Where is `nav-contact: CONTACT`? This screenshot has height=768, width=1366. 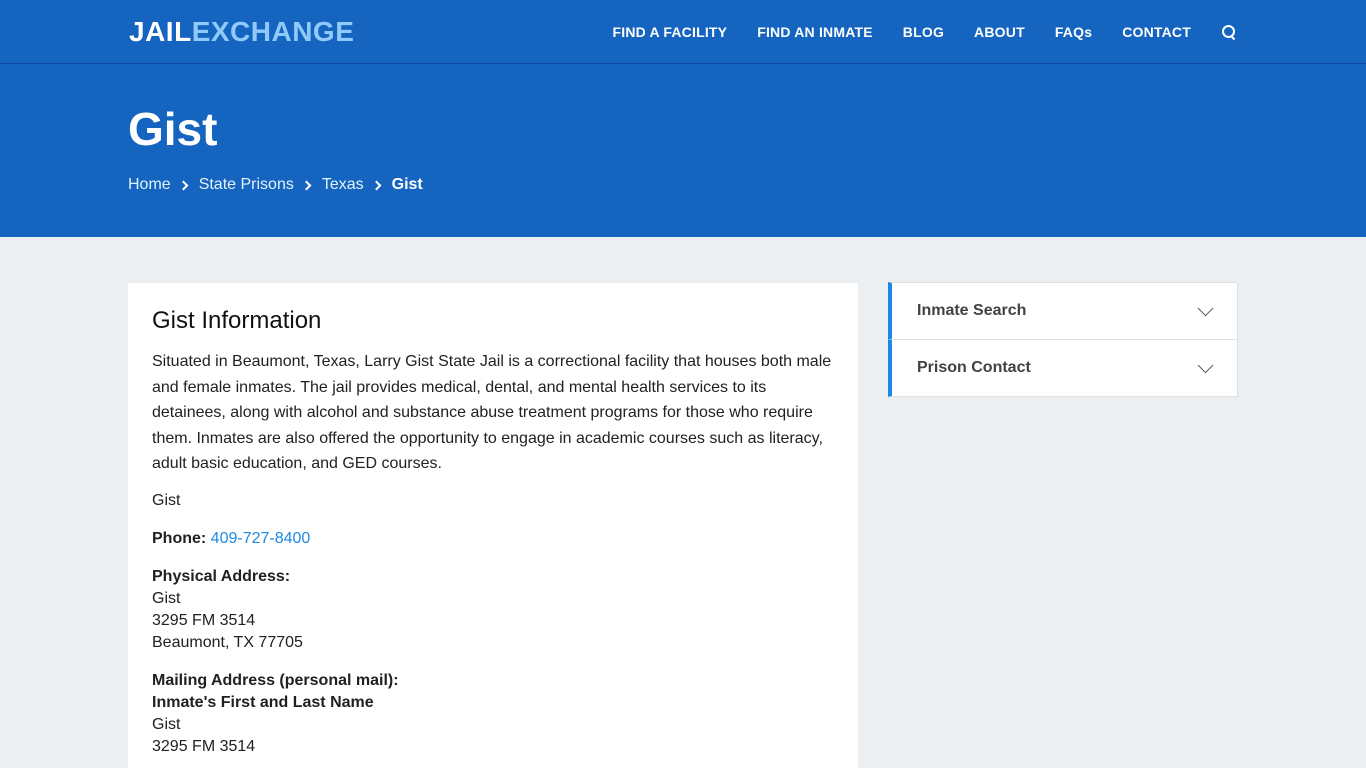 nav-contact: CONTACT is located at coordinates (1156, 32).